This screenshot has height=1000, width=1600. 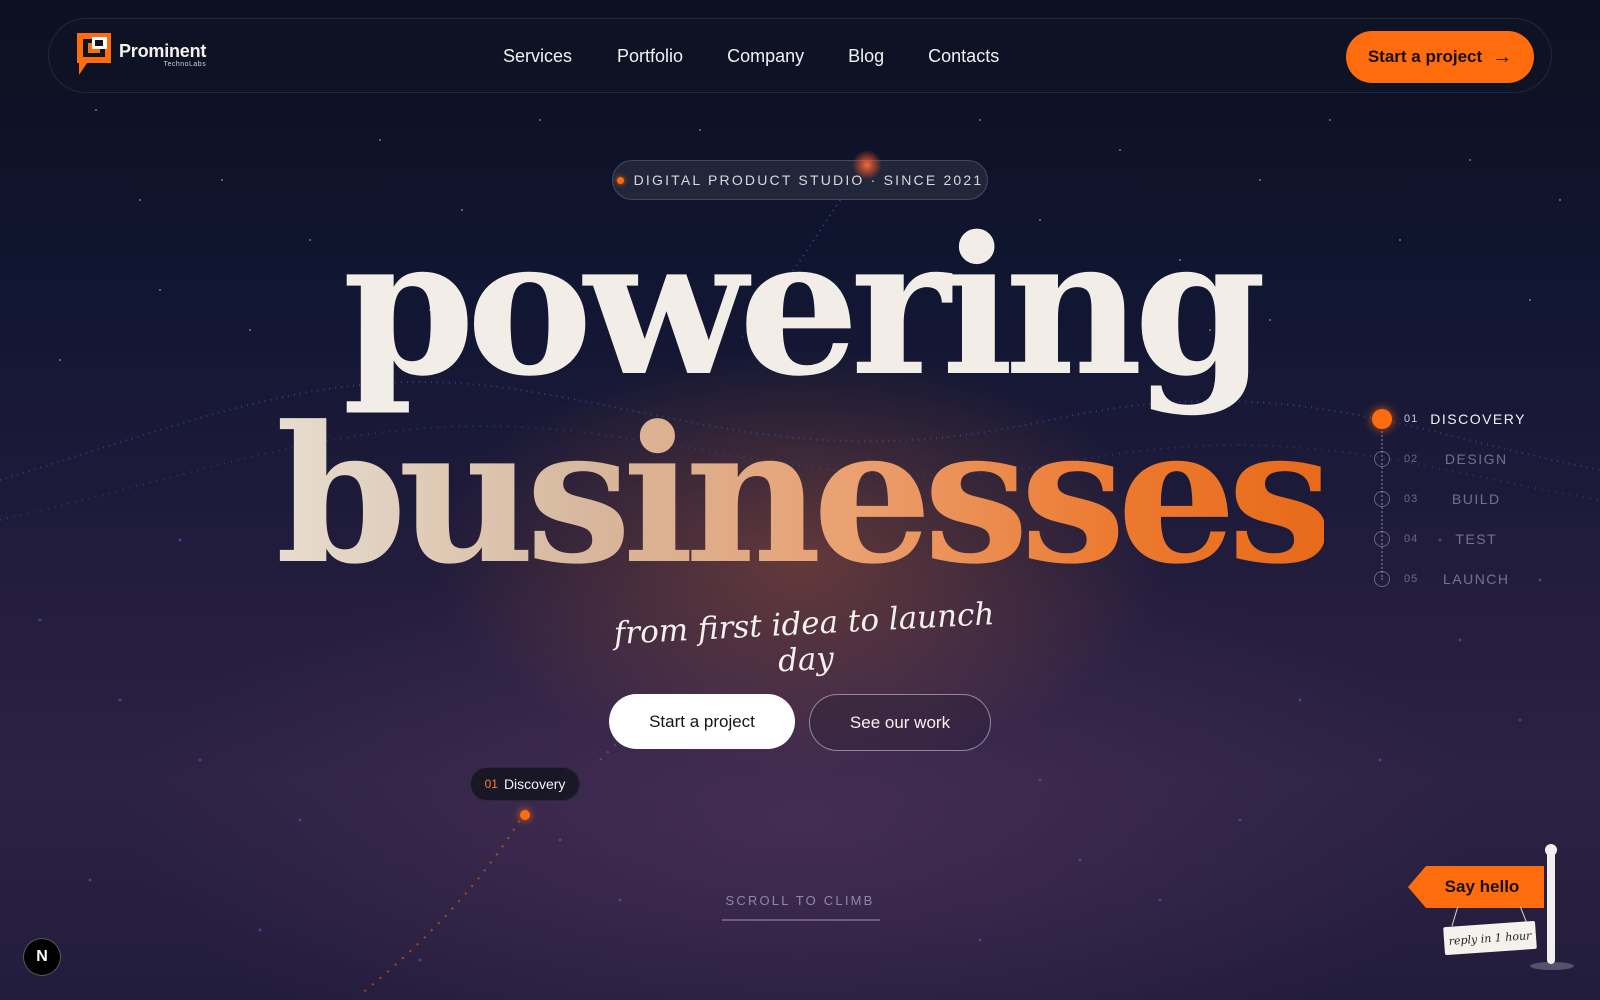 What do you see at coordinates (163, 51) in the screenshot?
I see `brand-name: Prominent` at bounding box center [163, 51].